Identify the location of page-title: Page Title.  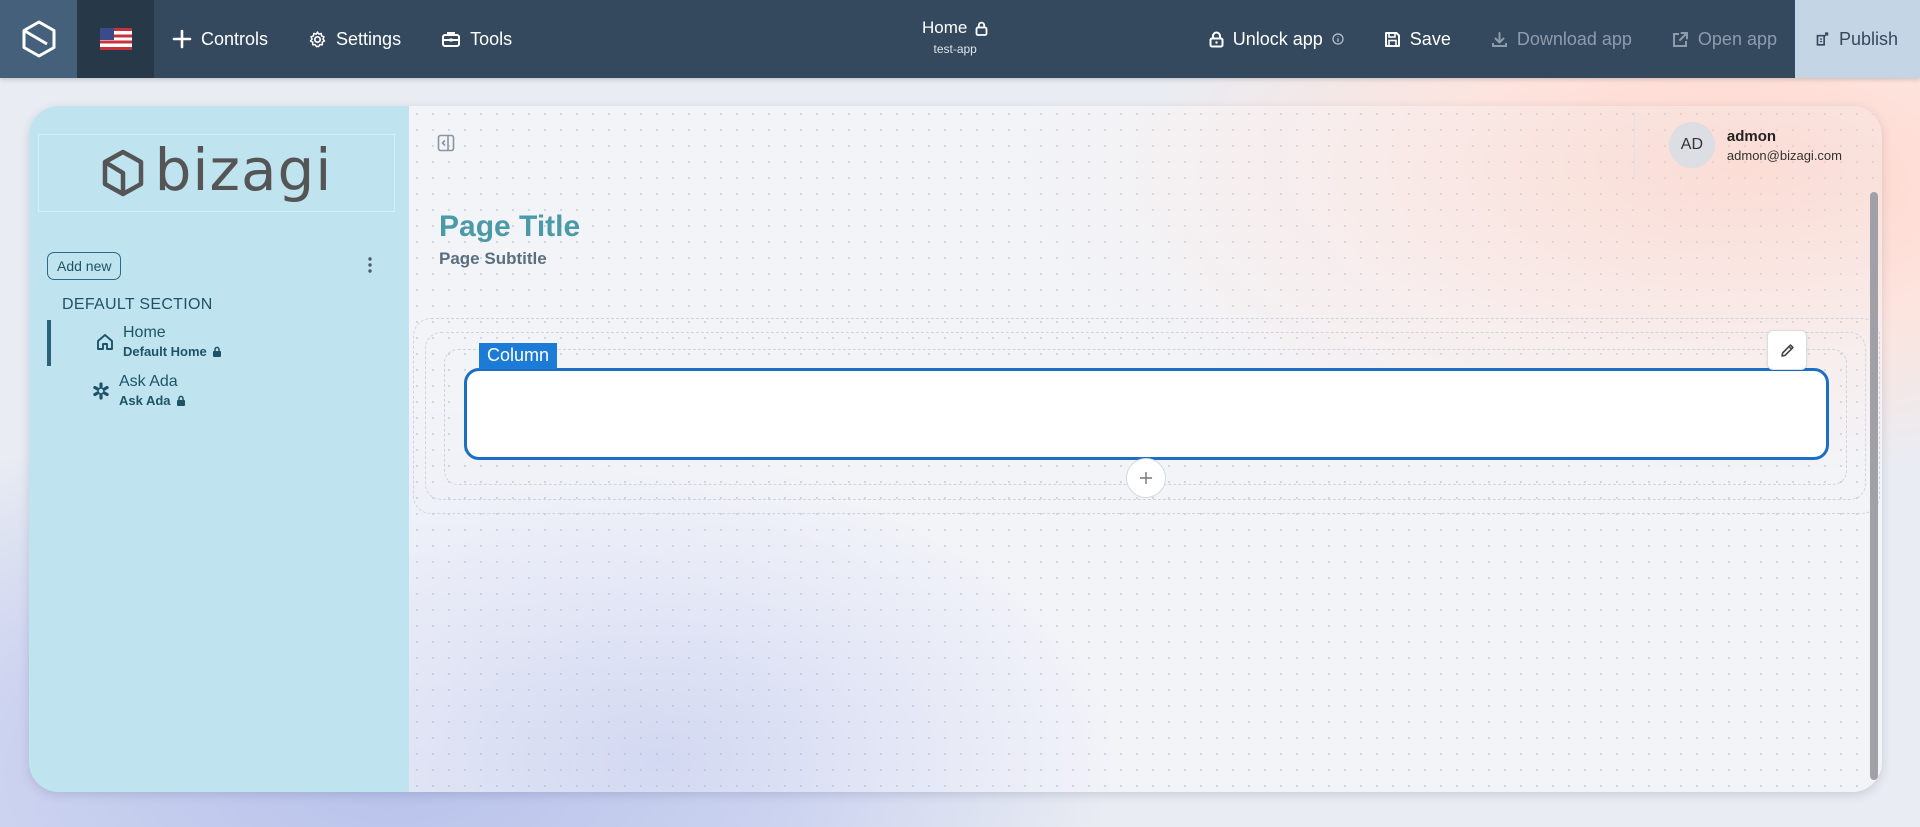
(509, 227).